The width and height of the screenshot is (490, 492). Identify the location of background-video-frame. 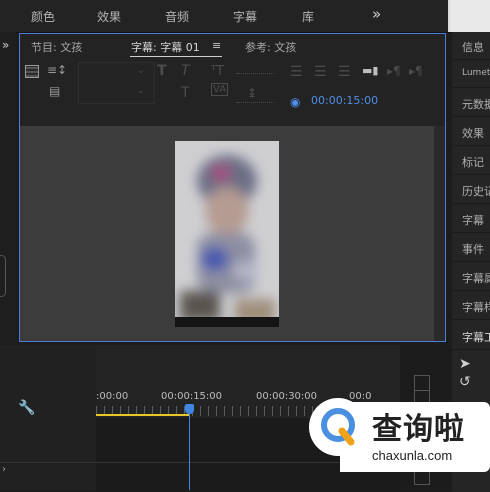
(227, 234).